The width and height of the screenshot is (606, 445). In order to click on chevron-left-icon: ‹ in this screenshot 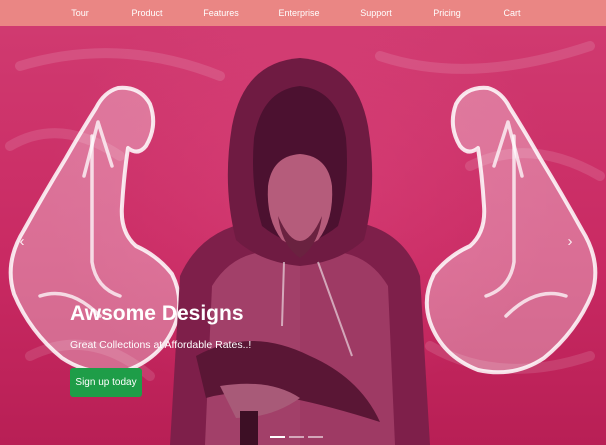, I will do `click(22, 241)`.